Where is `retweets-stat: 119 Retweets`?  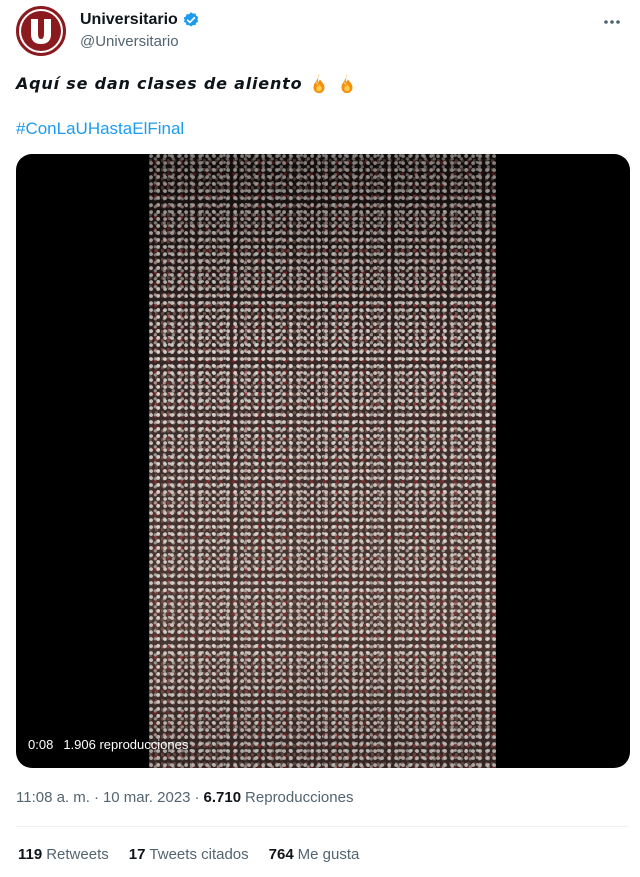
retweets-stat: 119 Retweets is located at coordinates (63, 855).